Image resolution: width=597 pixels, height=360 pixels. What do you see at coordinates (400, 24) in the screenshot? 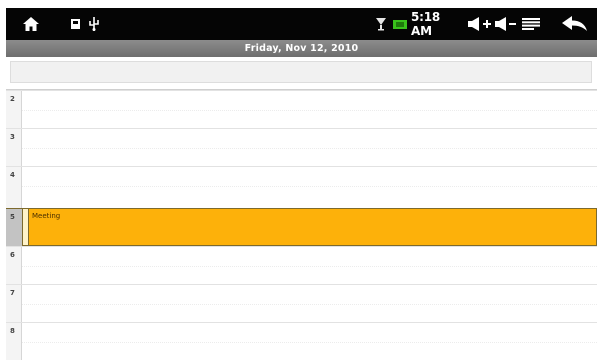
I see `battery-icon` at bounding box center [400, 24].